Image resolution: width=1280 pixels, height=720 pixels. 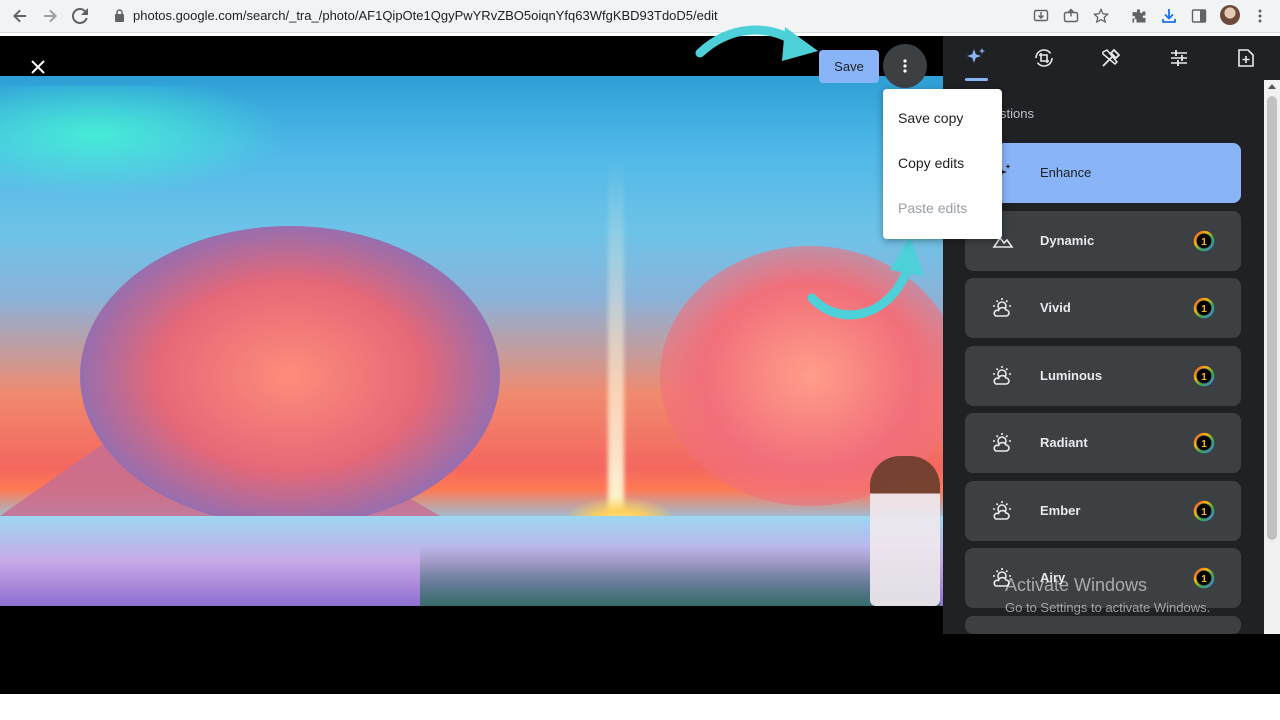 I want to click on menu-icon, so click(x=1260, y=16).